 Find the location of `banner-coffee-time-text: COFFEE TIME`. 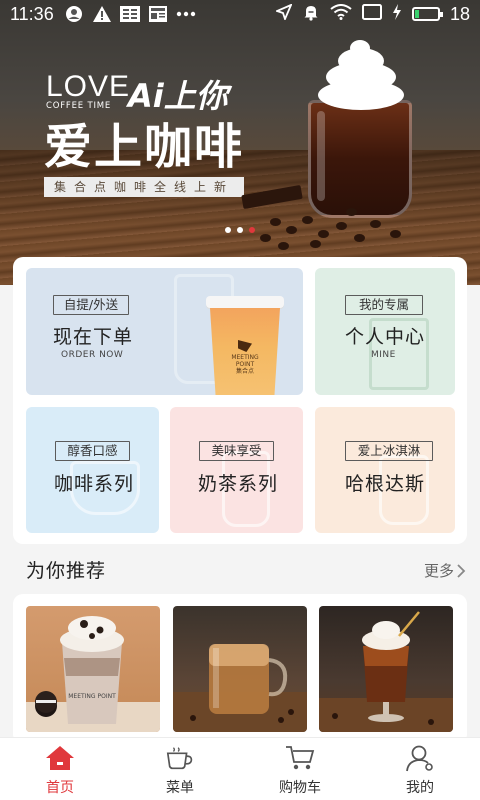

banner-coffee-time-text: COFFEE TIME is located at coordinates (79, 106).